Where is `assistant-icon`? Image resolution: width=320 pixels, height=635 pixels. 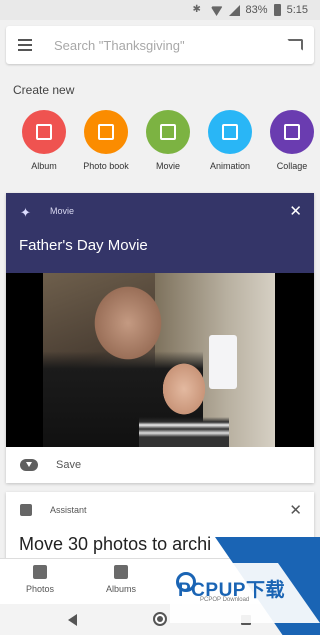 assistant-icon is located at coordinates (26, 510).